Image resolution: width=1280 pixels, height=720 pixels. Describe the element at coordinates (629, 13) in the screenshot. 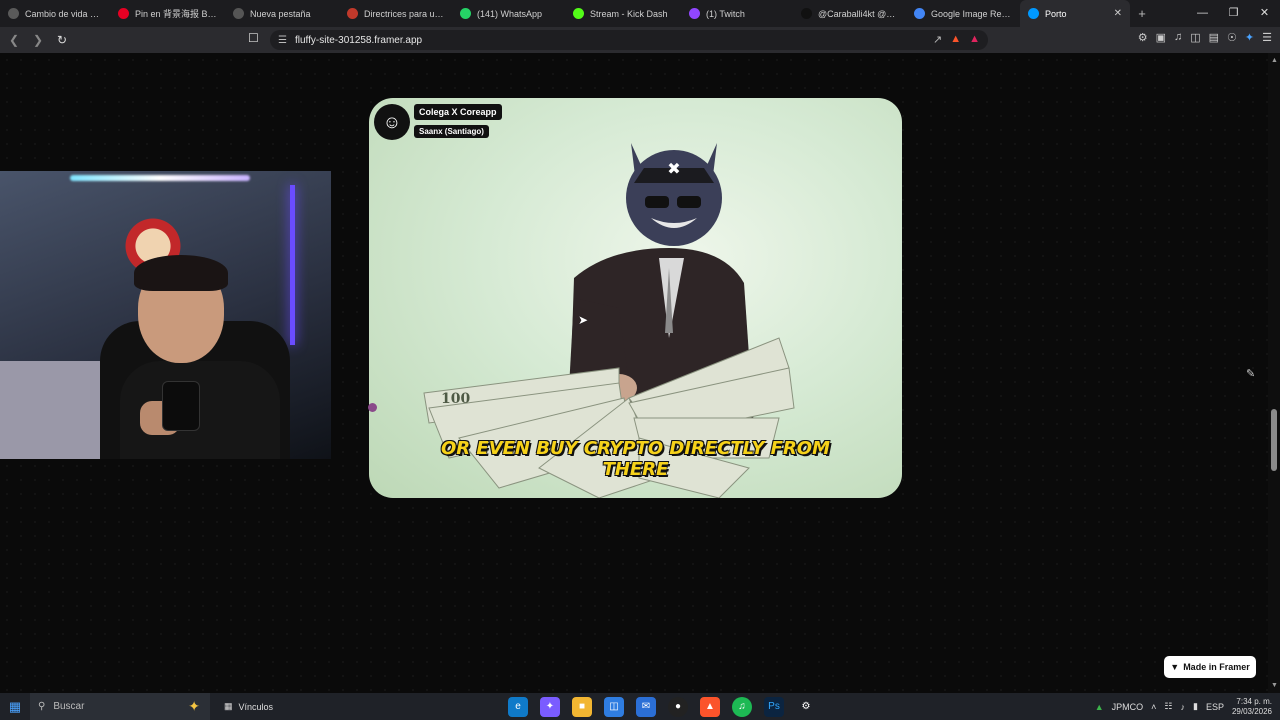

I see `tab-label: Stream - Kick Dash` at that location.